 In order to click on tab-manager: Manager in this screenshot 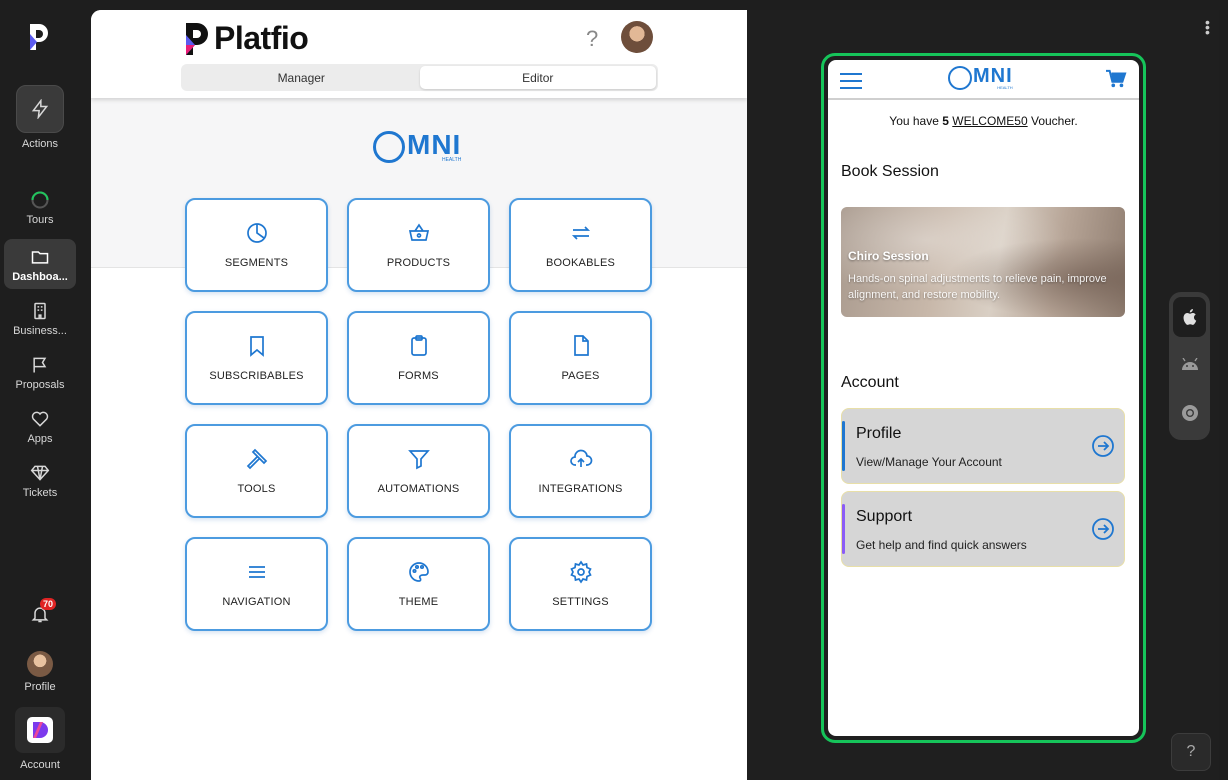, I will do `click(301, 77)`.